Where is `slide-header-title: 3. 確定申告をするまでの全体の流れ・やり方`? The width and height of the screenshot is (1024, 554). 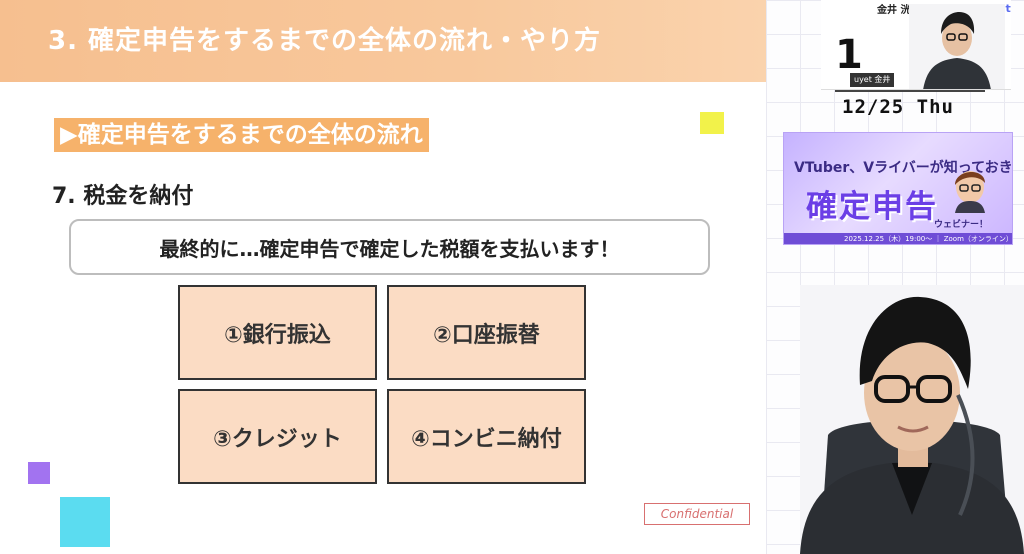 slide-header-title: 3. 確定申告をするまでの全体の流れ・やり方 is located at coordinates (325, 41).